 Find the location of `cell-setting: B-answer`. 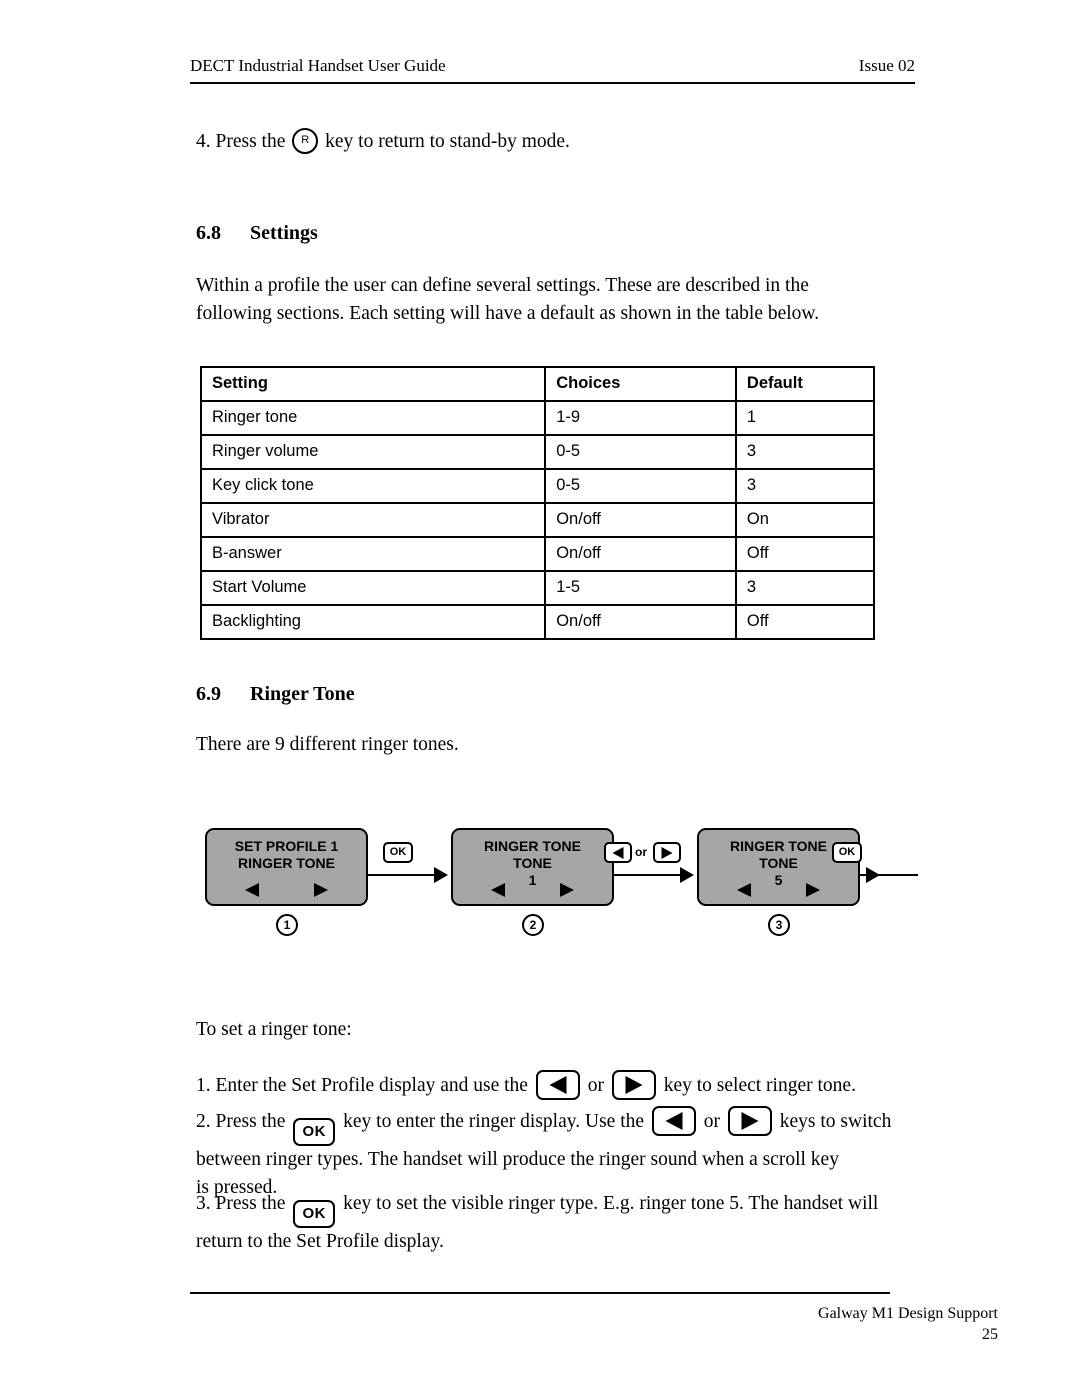

cell-setting: B-answer is located at coordinates (373, 554).